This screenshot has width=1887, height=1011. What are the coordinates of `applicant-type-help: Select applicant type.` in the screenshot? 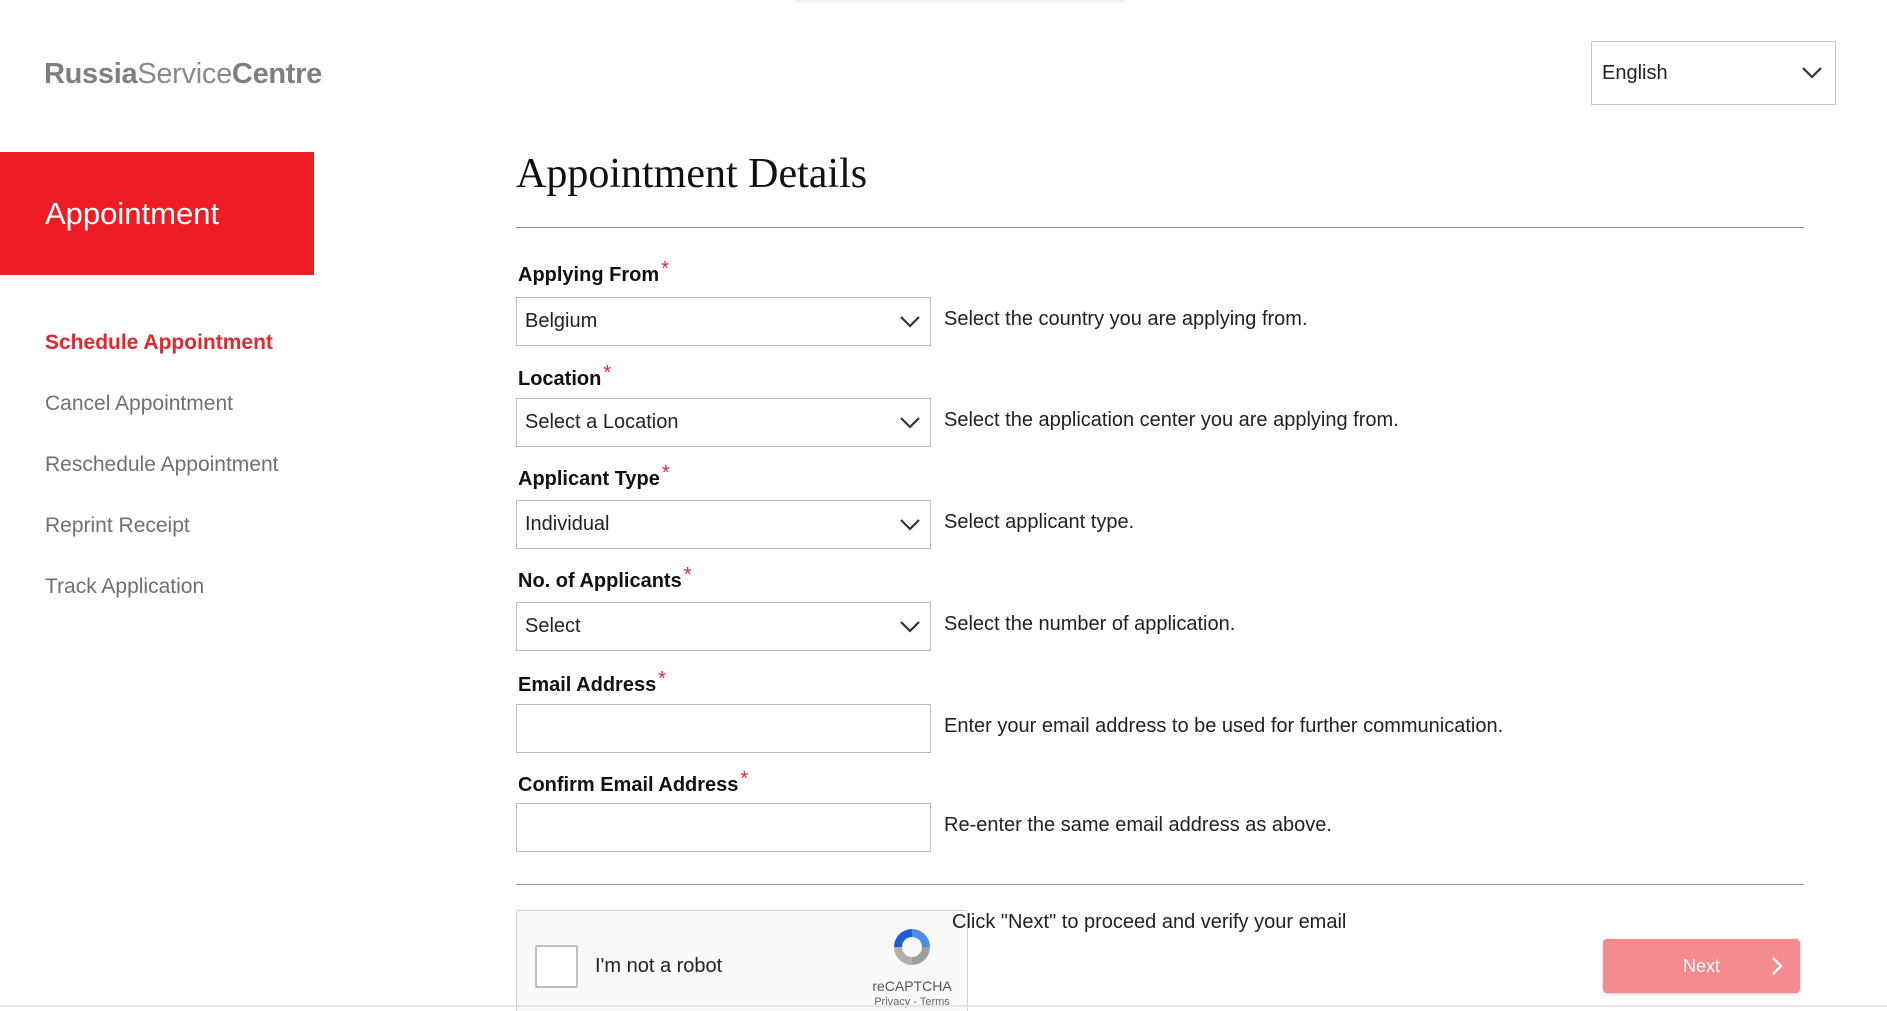 It's located at (1039, 522).